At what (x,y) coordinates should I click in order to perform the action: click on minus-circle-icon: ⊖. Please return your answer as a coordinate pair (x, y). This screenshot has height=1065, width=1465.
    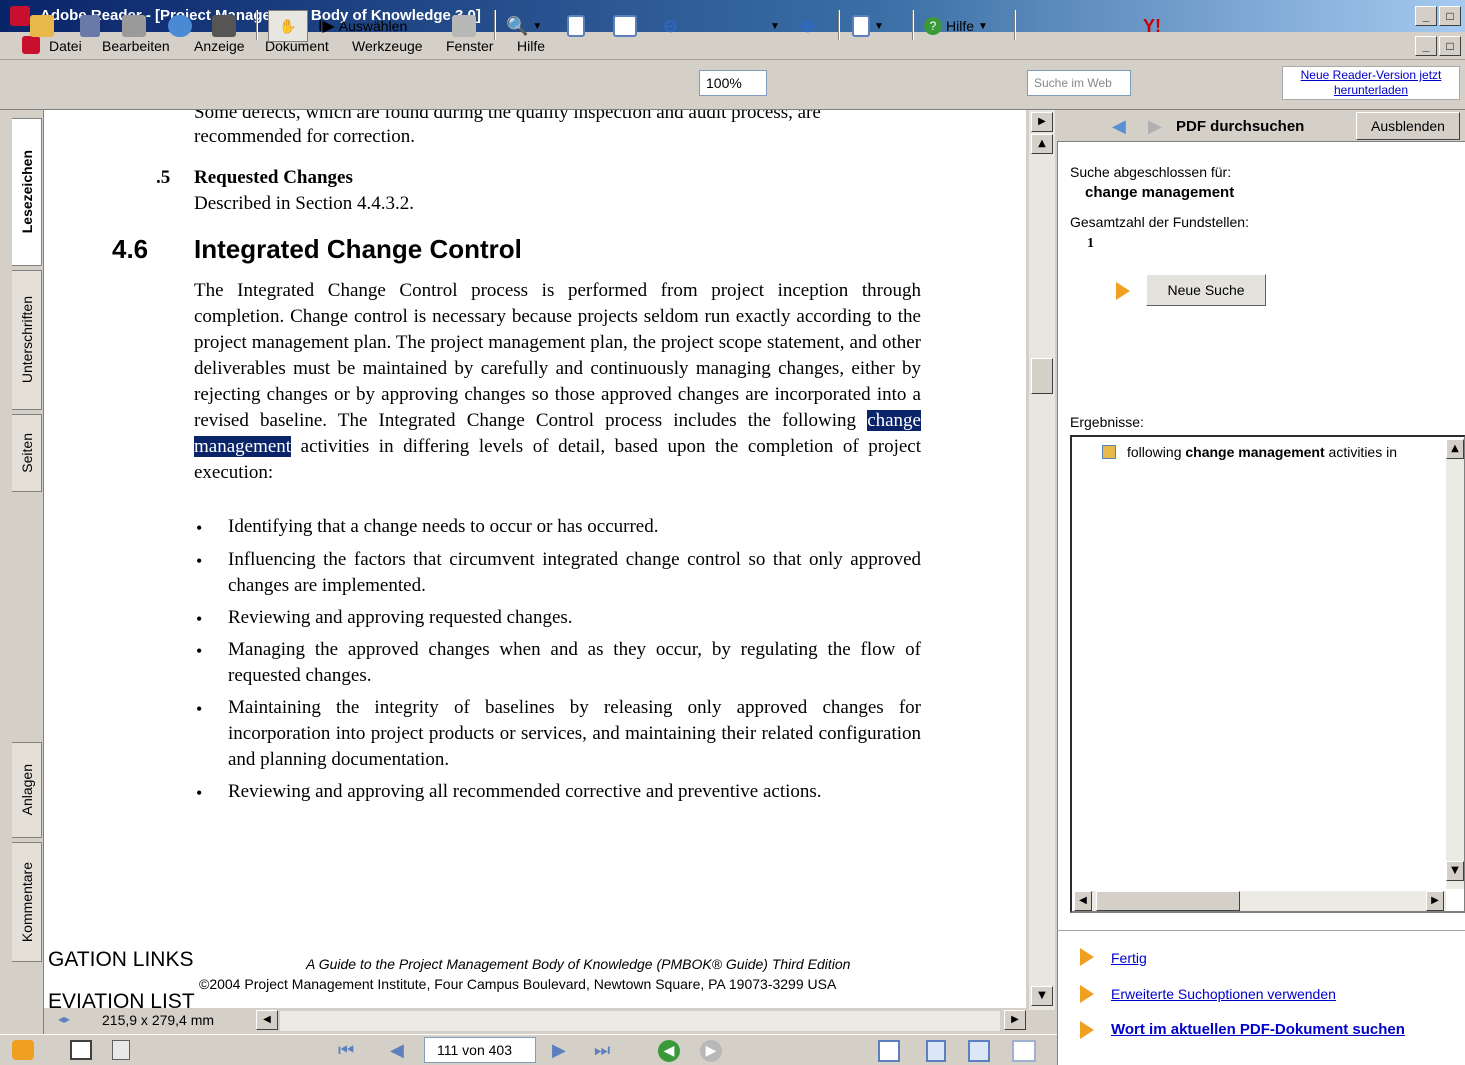
    Looking at the image, I should click on (671, 25).